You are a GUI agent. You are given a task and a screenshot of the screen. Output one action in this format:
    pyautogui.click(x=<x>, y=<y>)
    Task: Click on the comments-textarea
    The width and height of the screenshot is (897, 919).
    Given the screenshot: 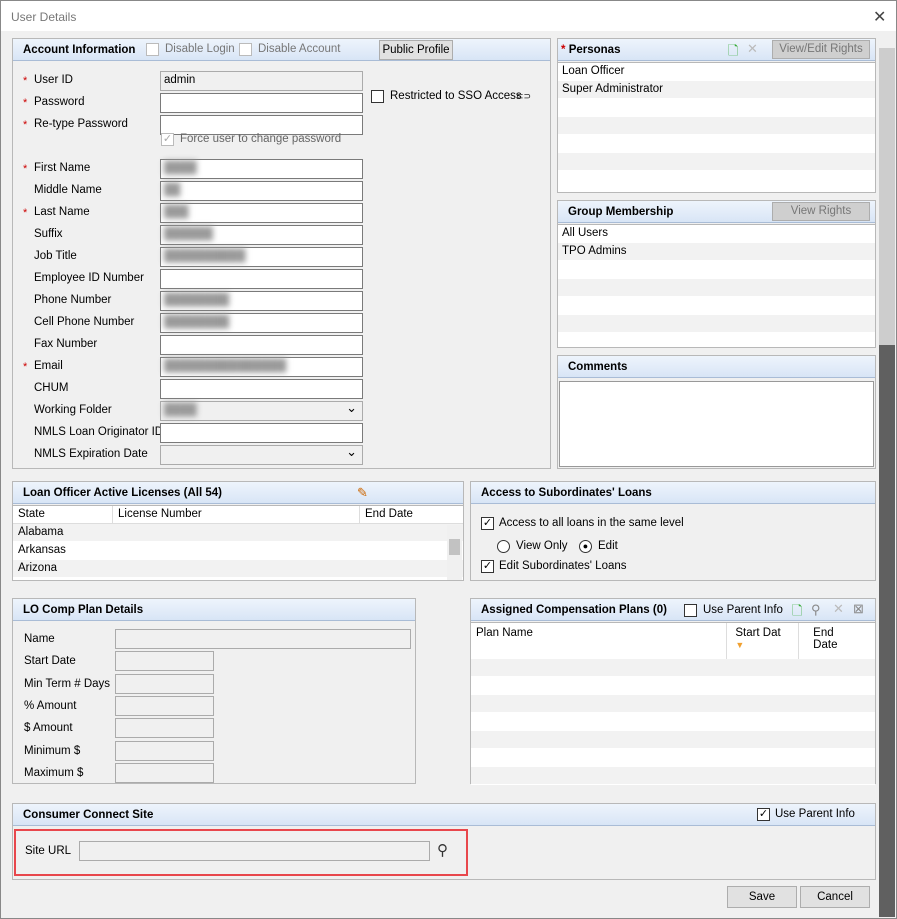 What is the action you would take?
    pyautogui.click(x=716, y=424)
    